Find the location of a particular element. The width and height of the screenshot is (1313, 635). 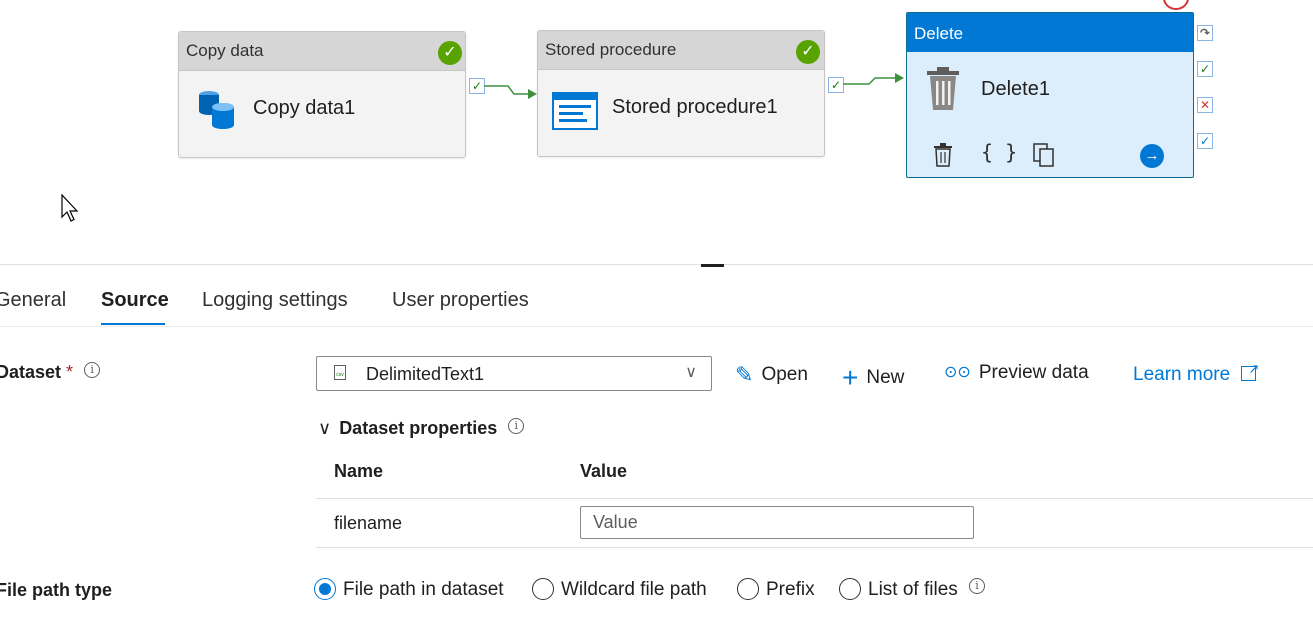

activity-type-label: Stored procedure is located at coordinates (681, 50).